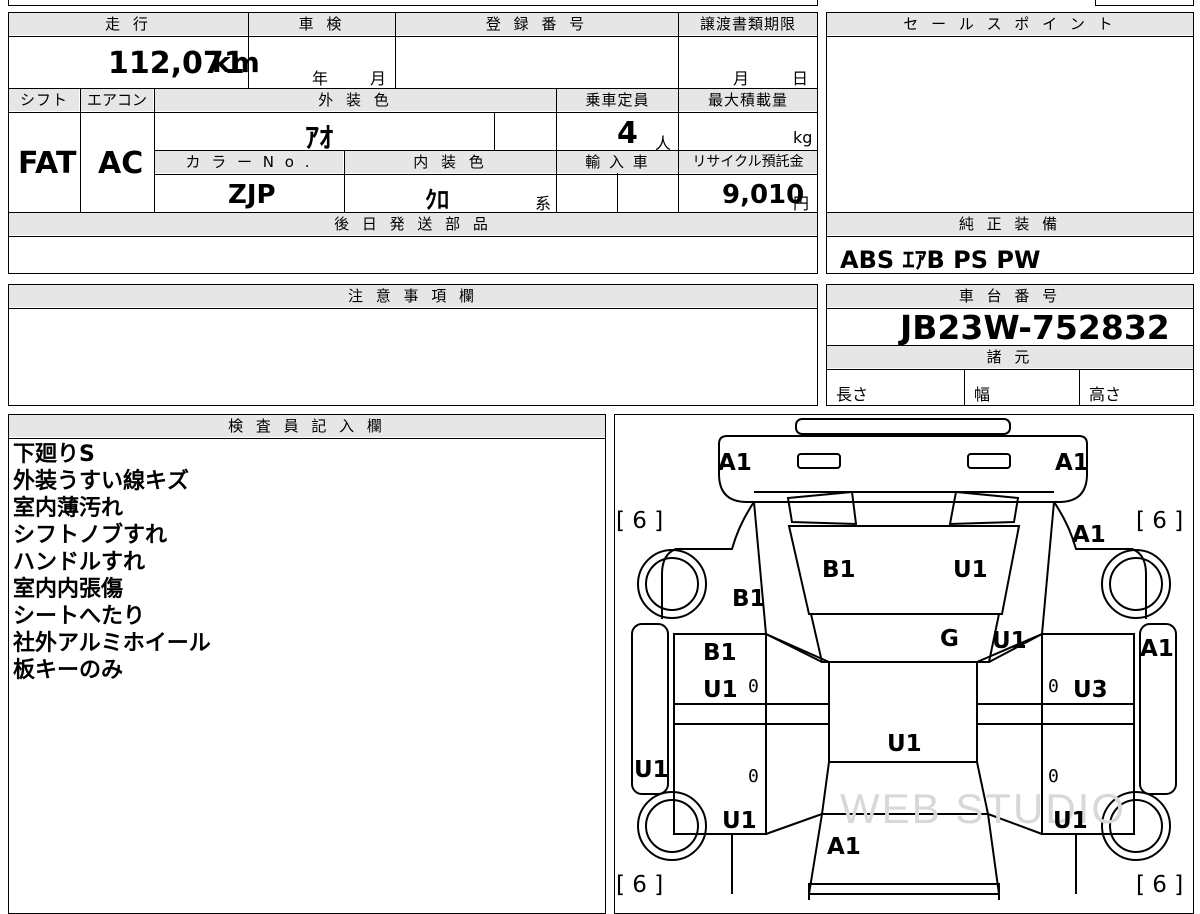  Describe the element at coordinates (1090, 690) in the screenshot. I see `damage-mark: U3` at that location.